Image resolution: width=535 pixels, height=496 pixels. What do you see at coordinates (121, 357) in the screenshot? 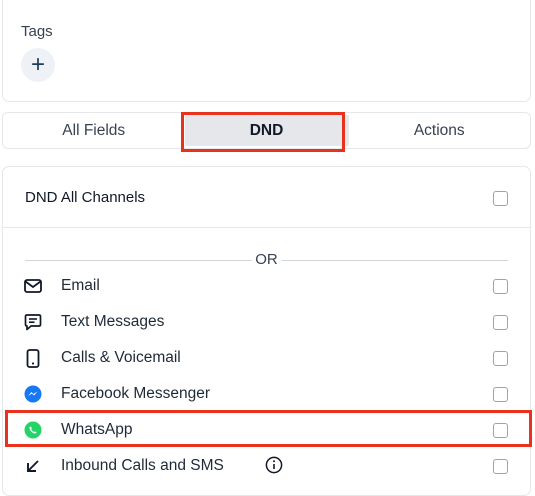
I see `channel-label-calls-voicemail: Calls & Voicemail` at bounding box center [121, 357].